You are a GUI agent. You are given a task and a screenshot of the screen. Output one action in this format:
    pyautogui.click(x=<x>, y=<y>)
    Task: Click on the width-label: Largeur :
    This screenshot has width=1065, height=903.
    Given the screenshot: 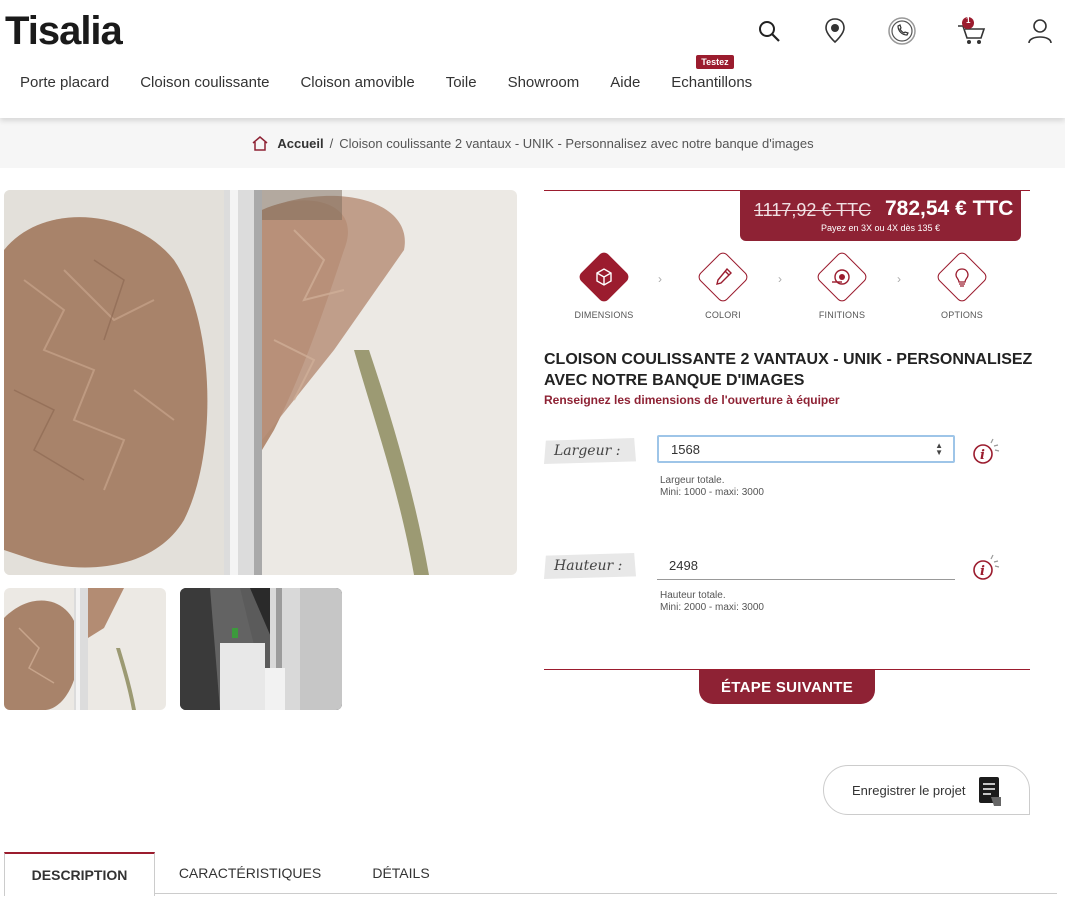 What is the action you would take?
    pyautogui.click(x=590, y=451)
    